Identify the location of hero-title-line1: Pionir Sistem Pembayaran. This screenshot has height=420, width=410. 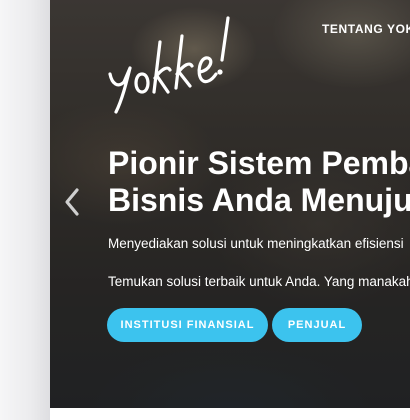
(259, 163).